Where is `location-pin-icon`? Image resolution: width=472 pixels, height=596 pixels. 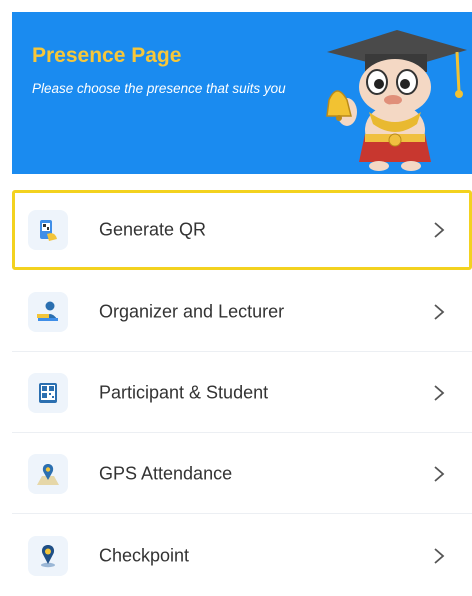
location-pin-icon is located at coordinates (48, 556).